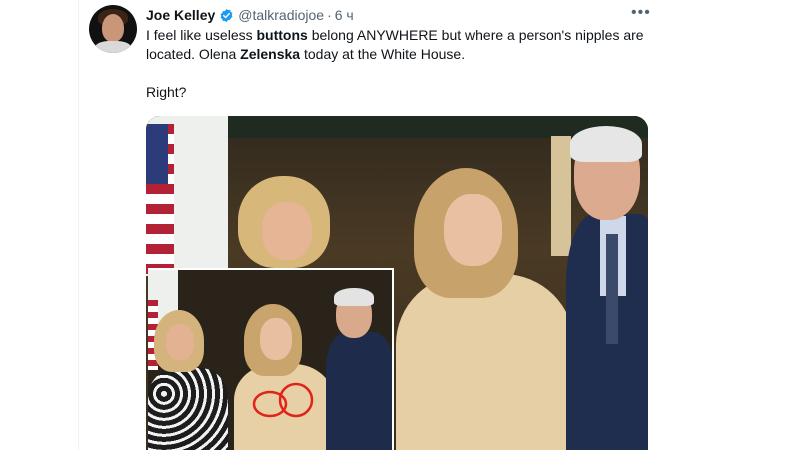 The image size is (798, 450). I want to click on inset-woman-center-face, so click(276, 339).